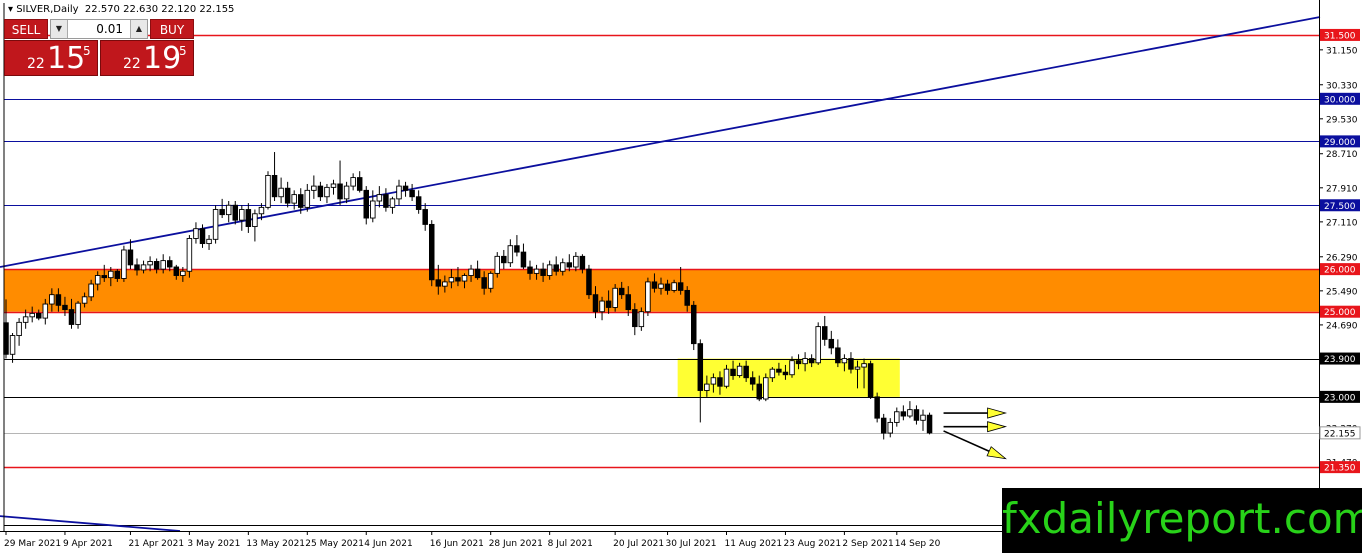 The height and width of the screenshot is (557, 1362). Describe the element at coordinates (1342, 86) in the screenshot. I see `y-tick-label: 30.330` at that location.